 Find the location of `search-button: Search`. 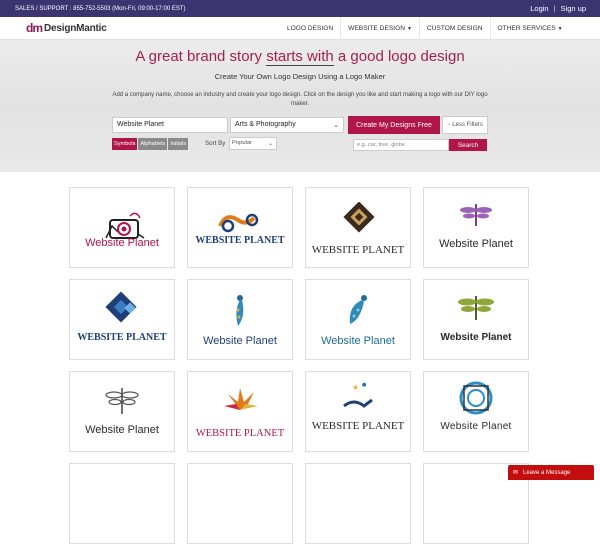

search-button: Search is located at coordinates (468, 145).